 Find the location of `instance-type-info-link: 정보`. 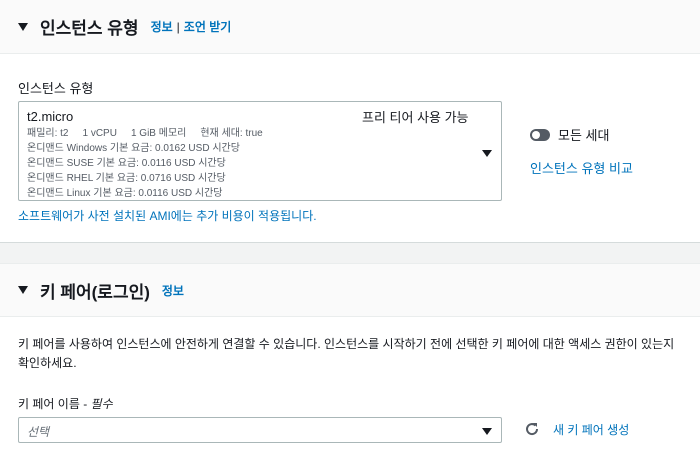

instance-type-info-link: 정보 is located at coordinates (162, 26).